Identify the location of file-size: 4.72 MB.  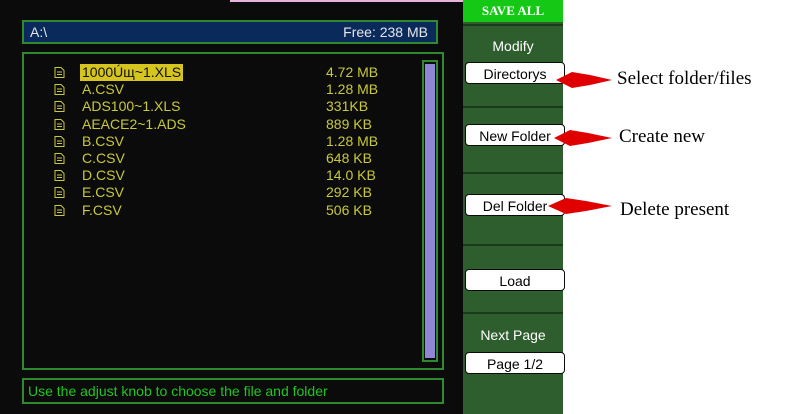
(352, 72).